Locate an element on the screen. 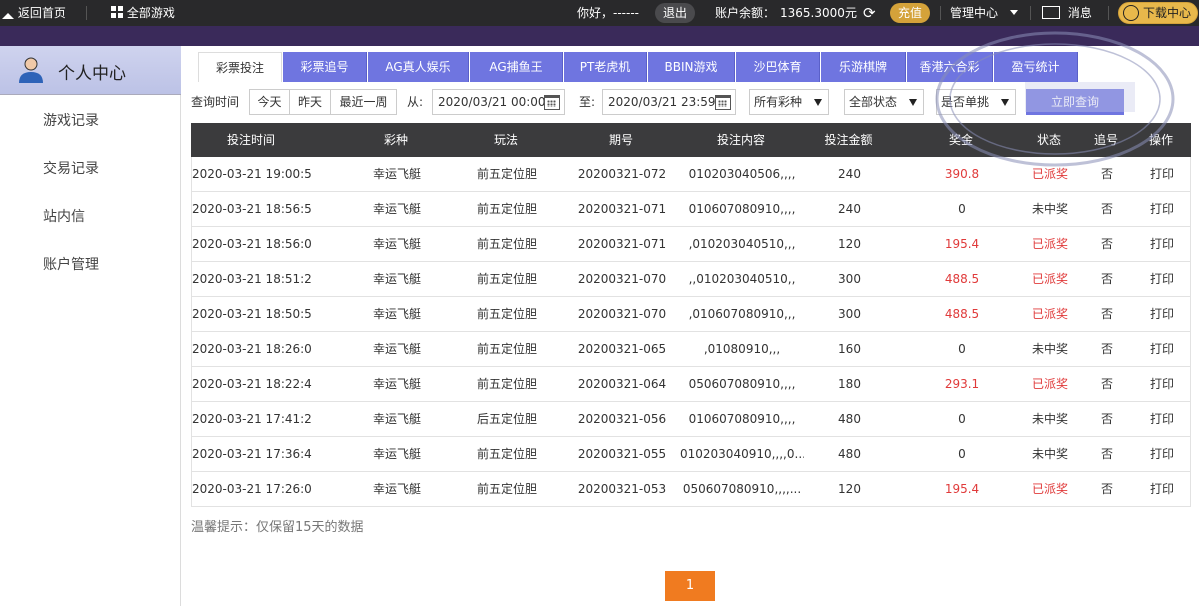 This screenshot has height=606, width=1199. sidebar-item-inbox: 站内信 is located at coordinates (64, 216).